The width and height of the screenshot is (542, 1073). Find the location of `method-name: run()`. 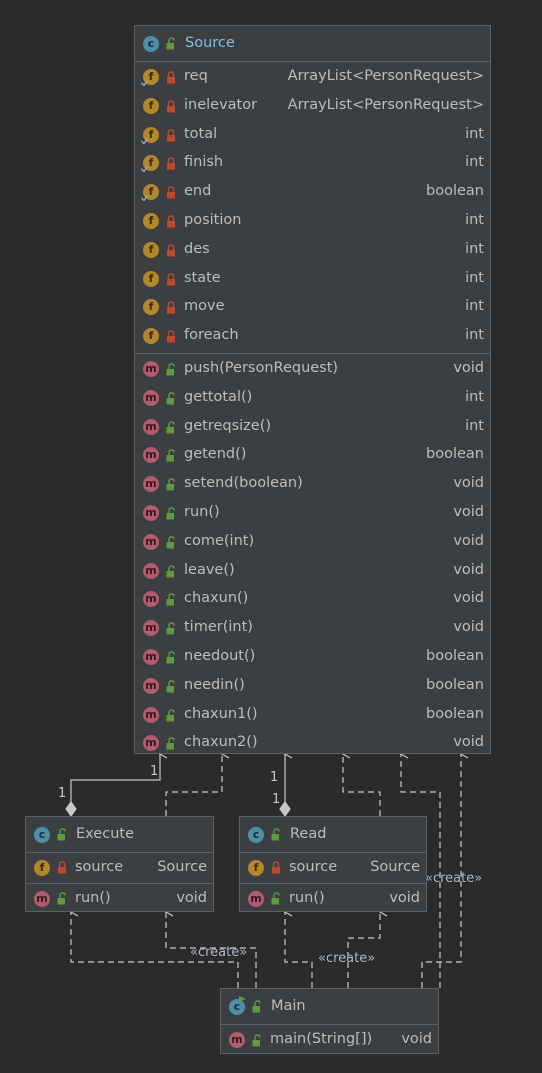

method-name: run() is located at coordinates (202, 511).